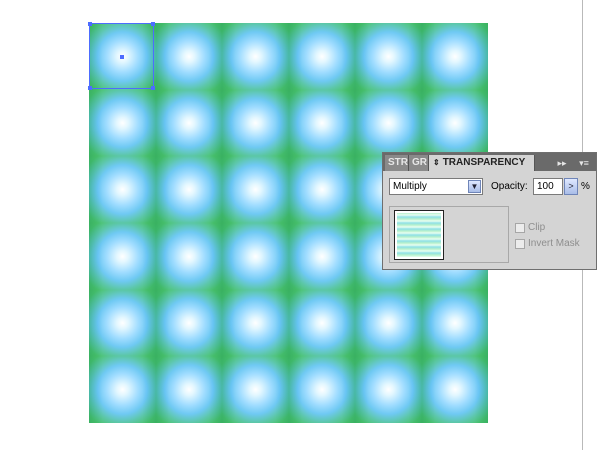 Image resolution: width=600 pixels, height=450 pixels. I want to click on tab-transparency-label: TRANSPARENCY, so click(484, 162).